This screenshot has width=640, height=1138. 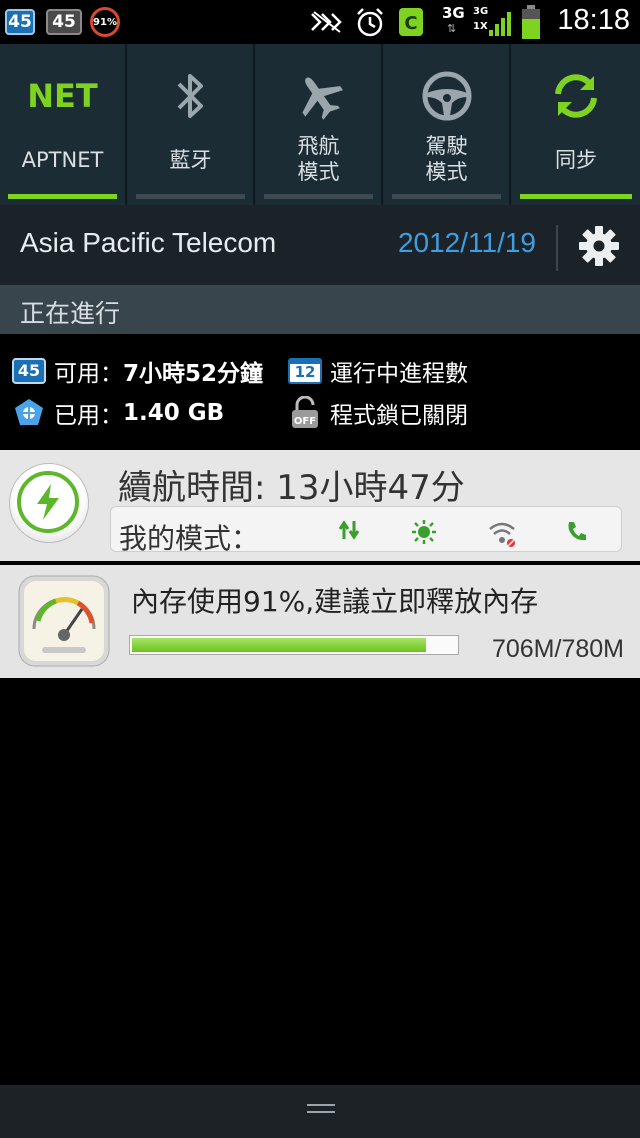 I want to click on used-label: 已用：, so click(x=88, y=416).